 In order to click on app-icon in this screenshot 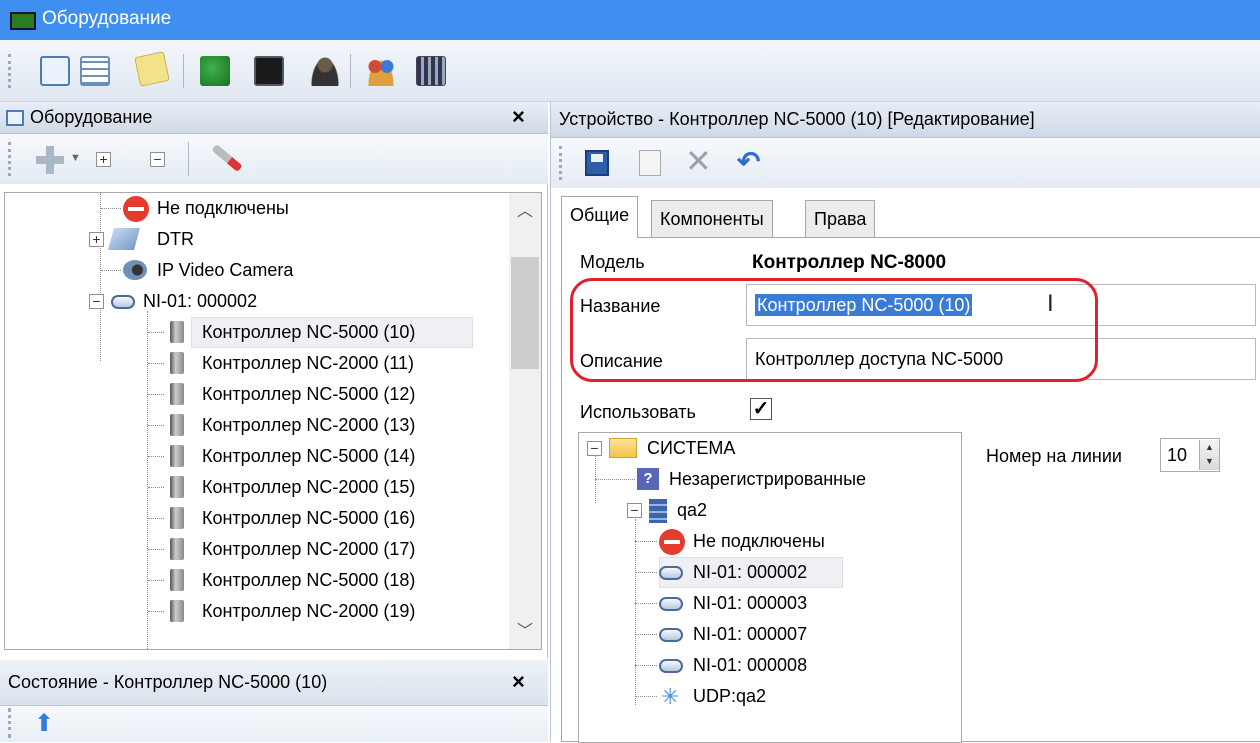, I will do `click(23, 21)`.